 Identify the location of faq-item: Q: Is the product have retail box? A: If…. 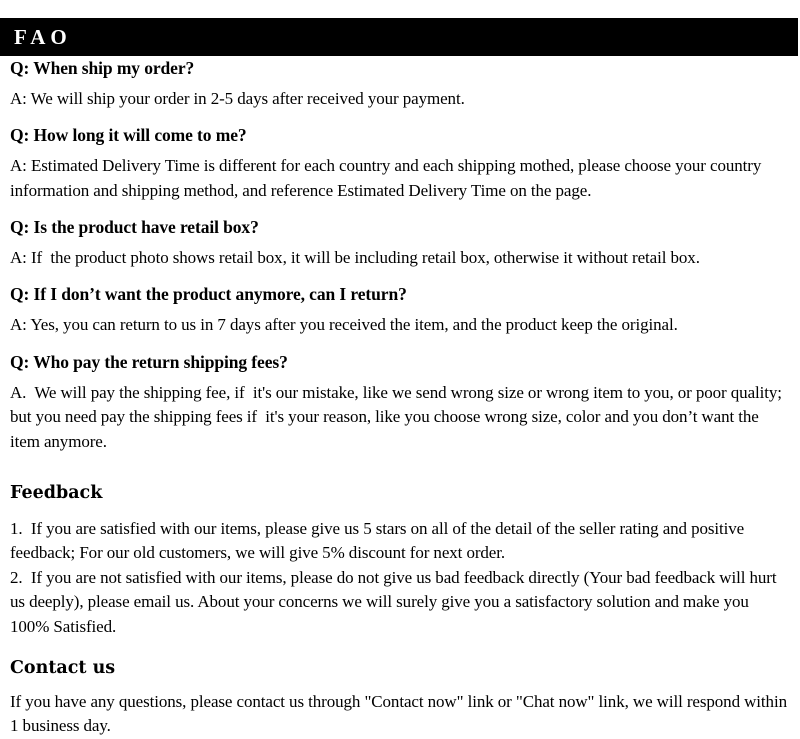
(400, 242).